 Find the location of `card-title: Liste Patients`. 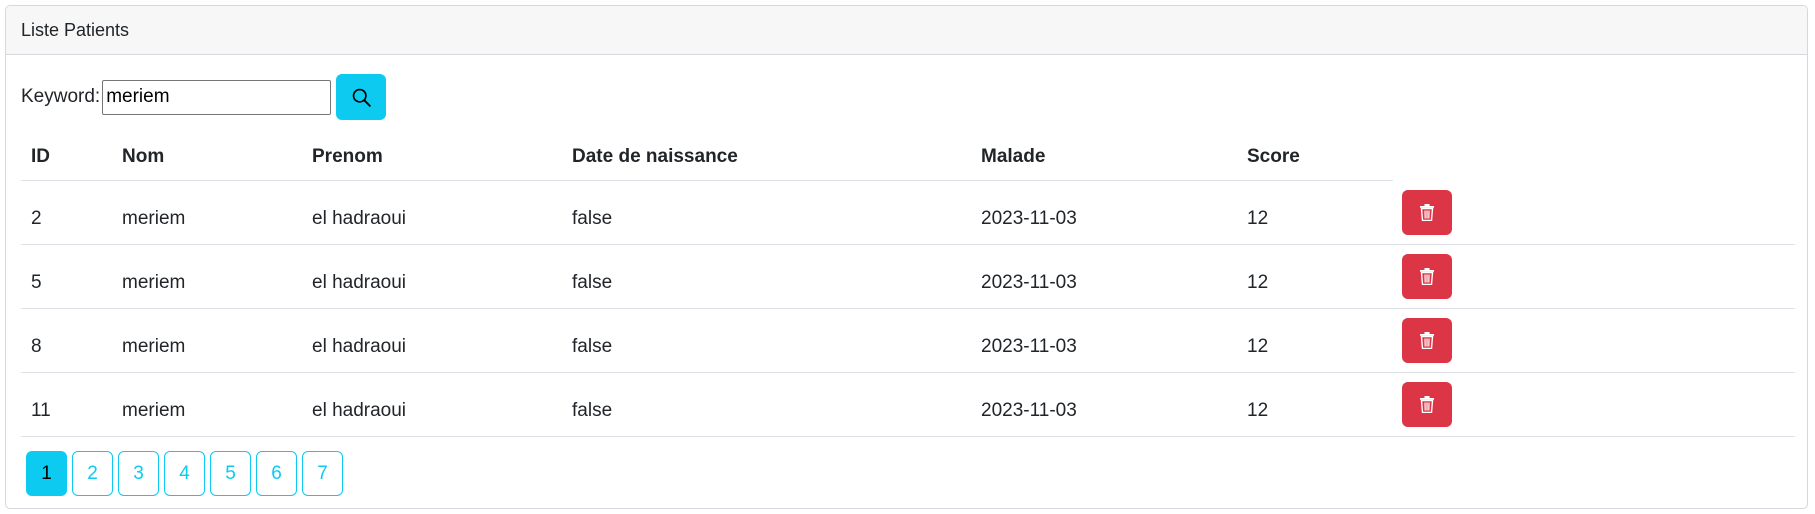

card-title: Liste Patients is located at coordinates (75, 29).